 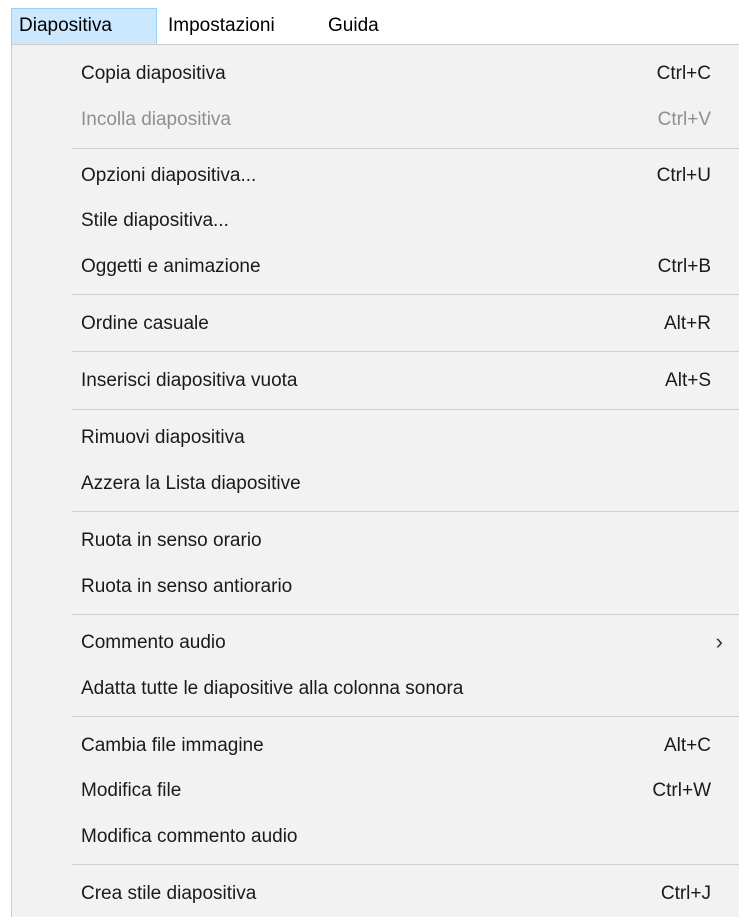 What do you see at coordinates (191, 483) in the screenshot?
I see `menu-item-label: Azzera la Lista diapositive` at bounding box center [191, 483].